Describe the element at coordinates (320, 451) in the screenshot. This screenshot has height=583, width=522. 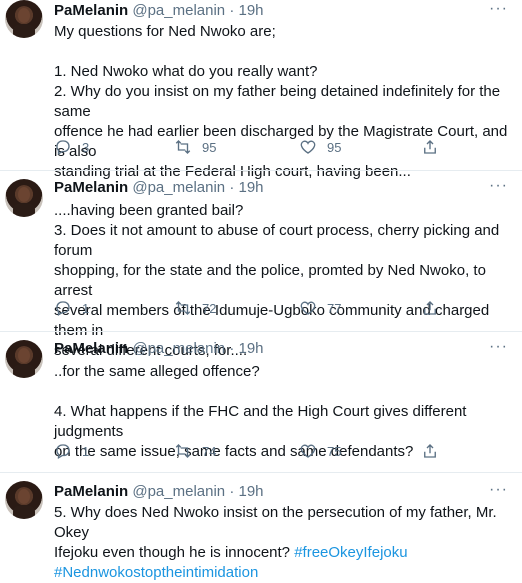
I see `like-button: 75` at that location.